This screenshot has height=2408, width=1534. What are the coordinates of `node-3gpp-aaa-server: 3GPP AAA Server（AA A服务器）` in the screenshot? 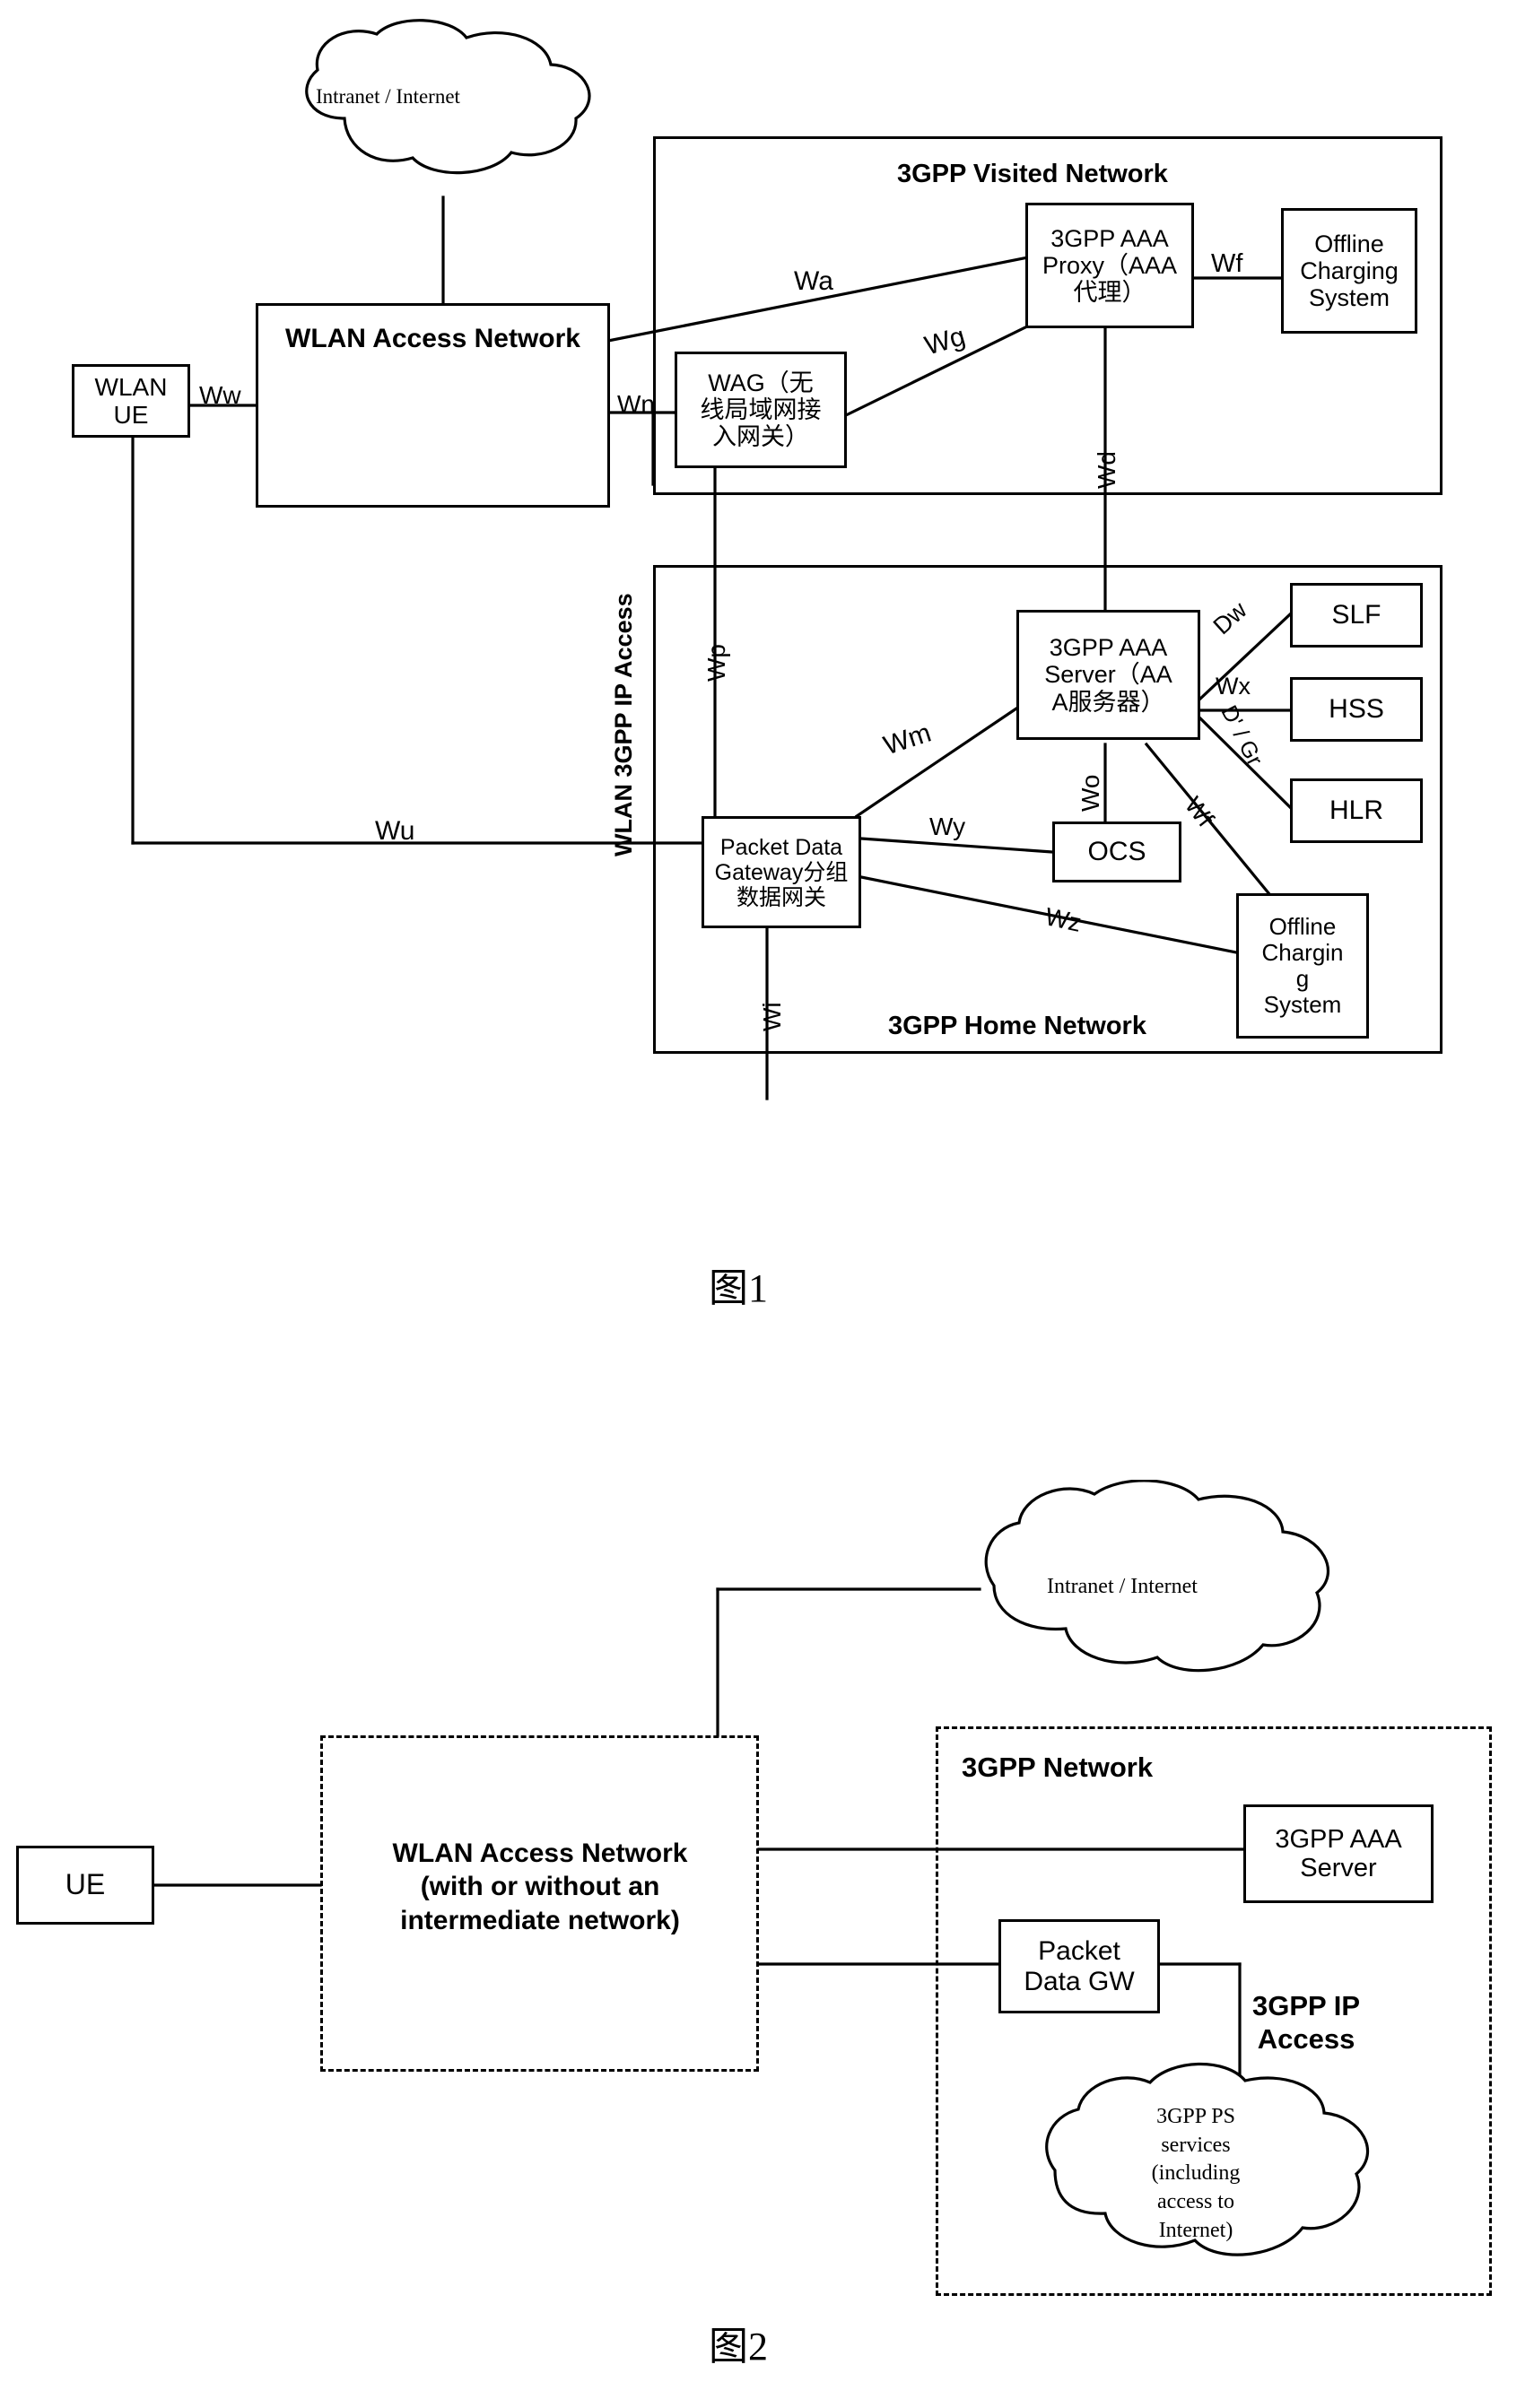 It's located at (1108, 675).